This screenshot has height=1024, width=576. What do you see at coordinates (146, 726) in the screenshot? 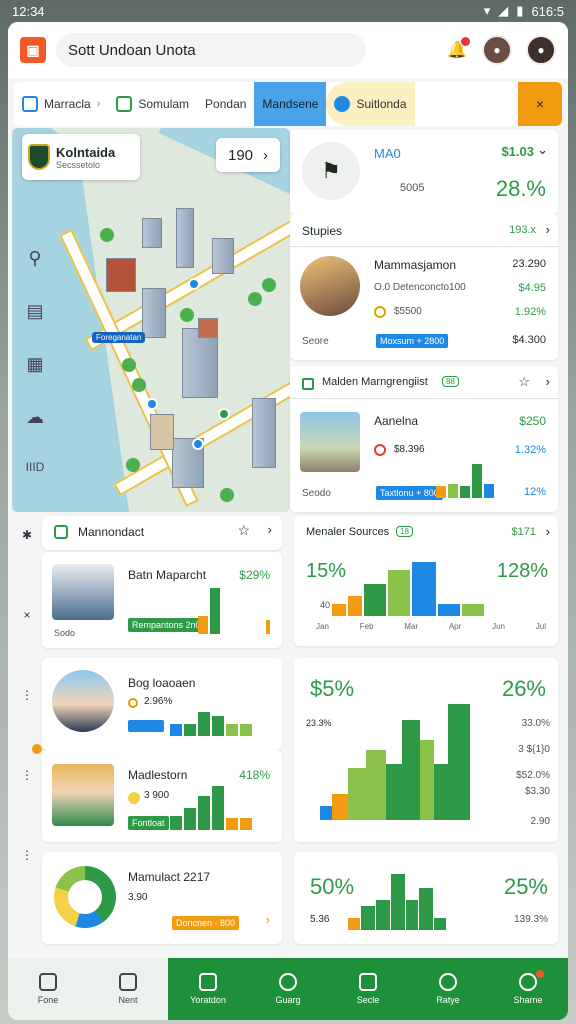
I see `item-tag-blank` at bounding box center [146, 726].